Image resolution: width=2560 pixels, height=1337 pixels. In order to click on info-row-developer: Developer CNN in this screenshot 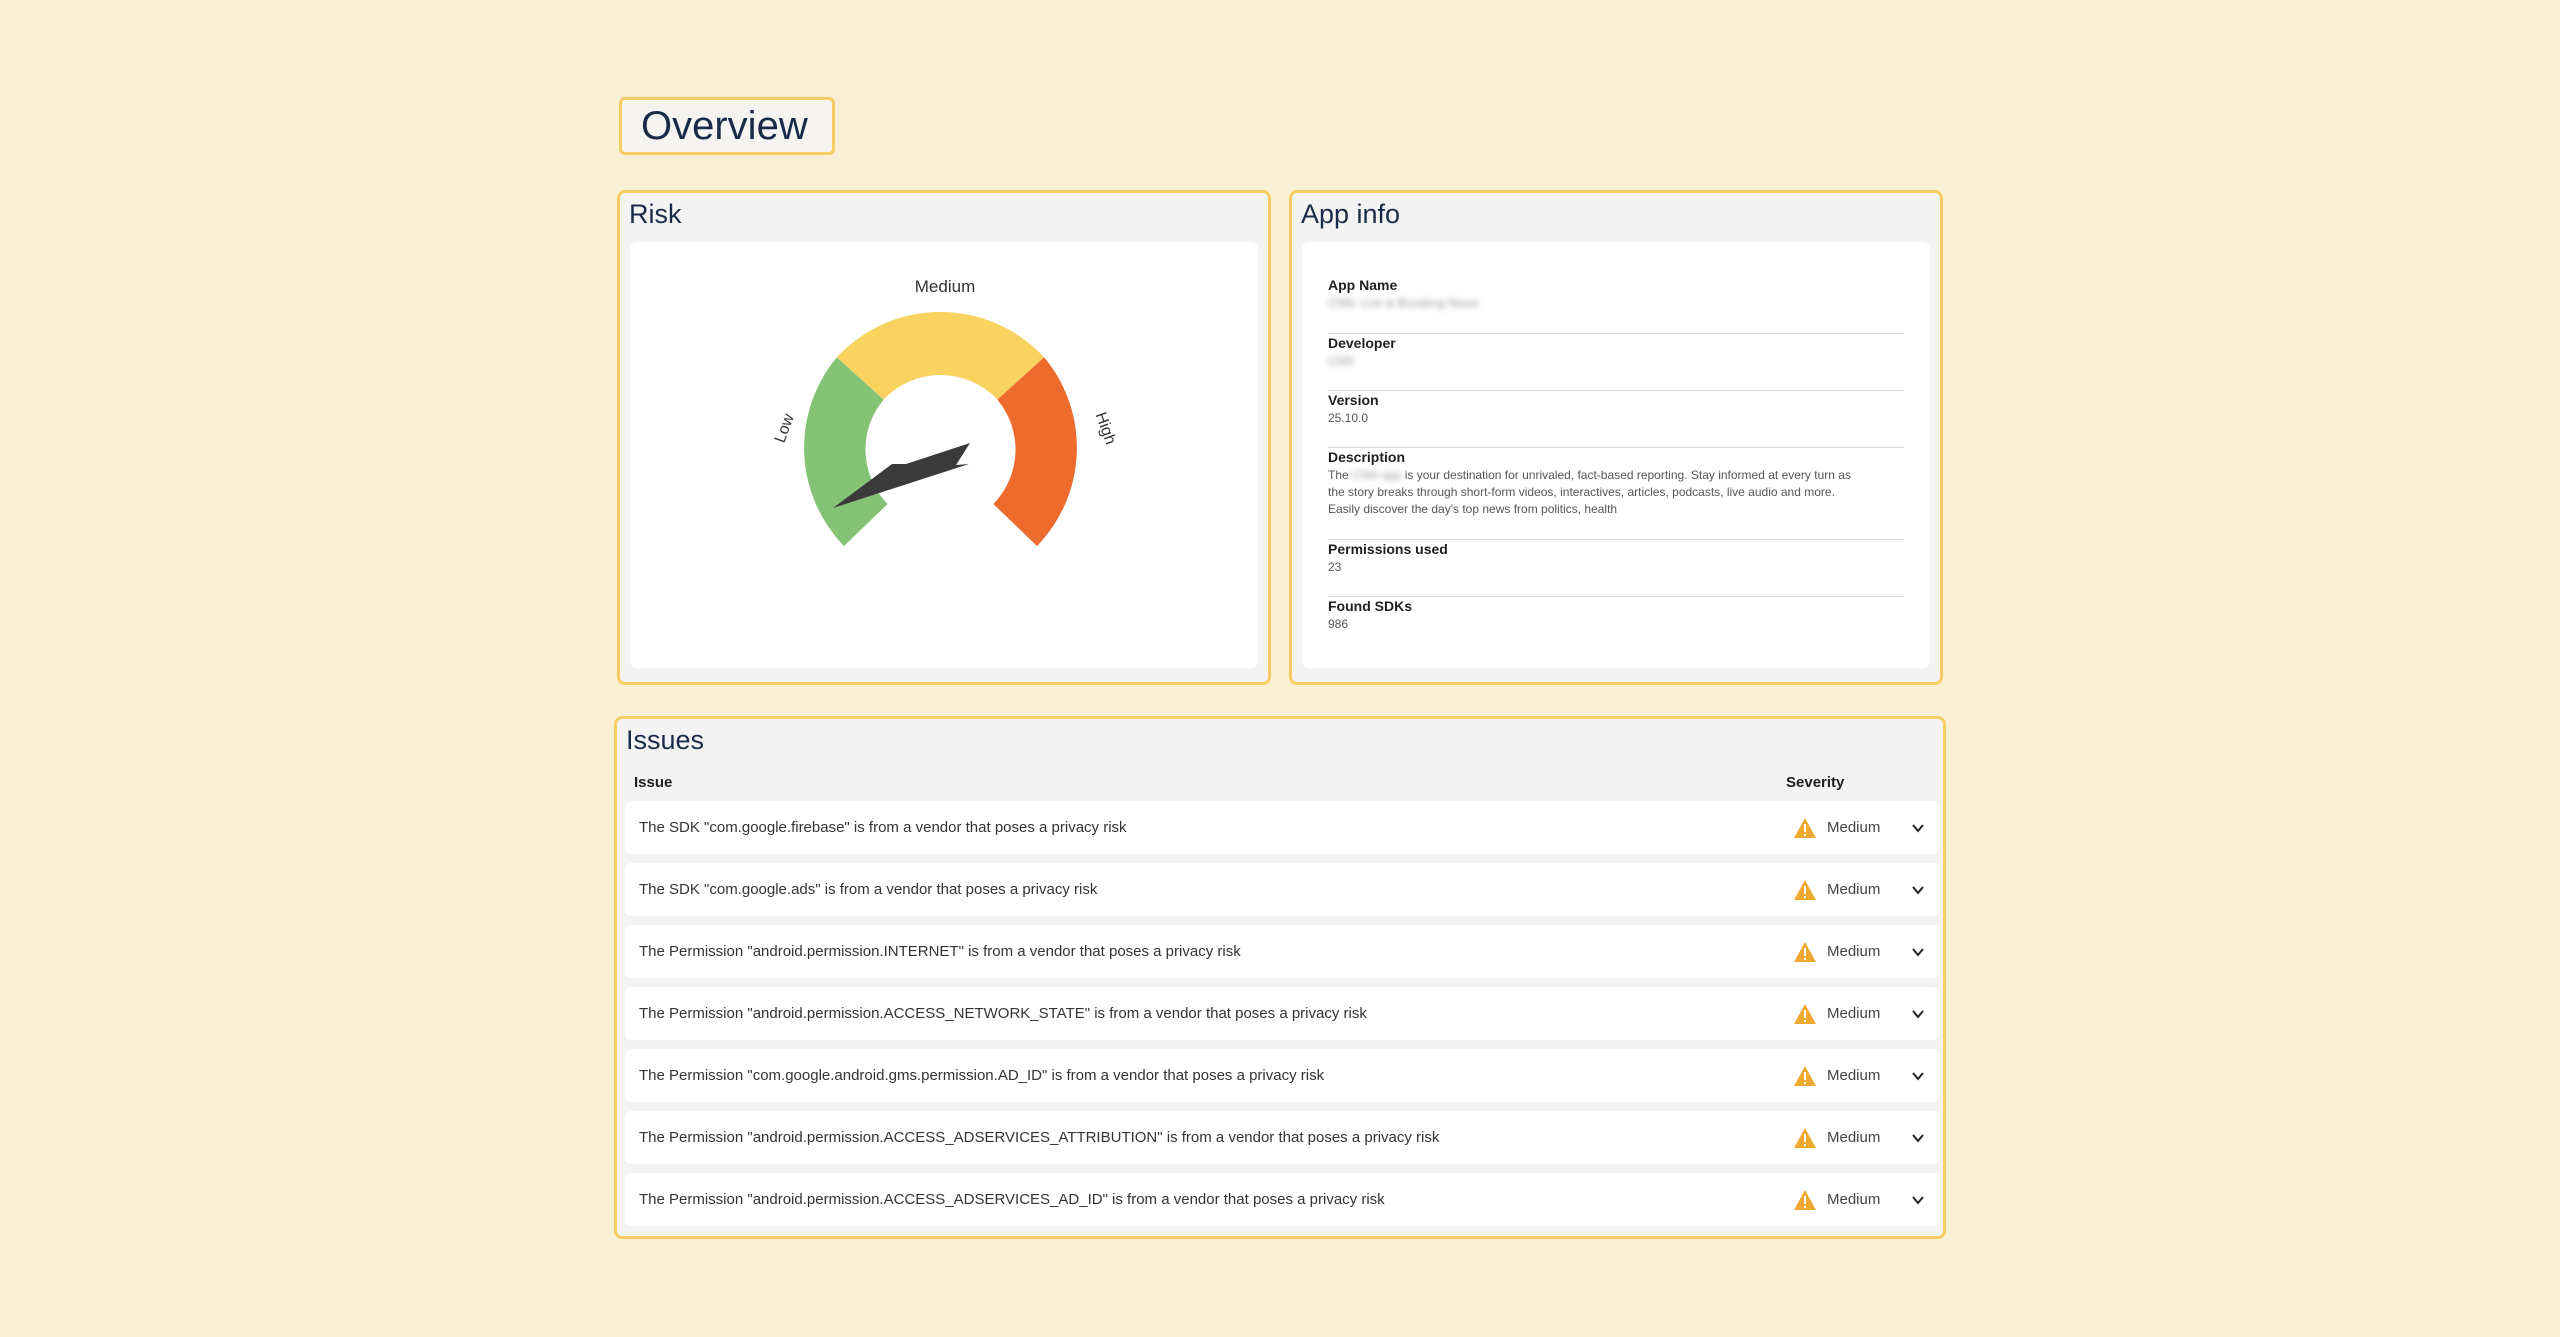, I will do `click(1616, 362)`.